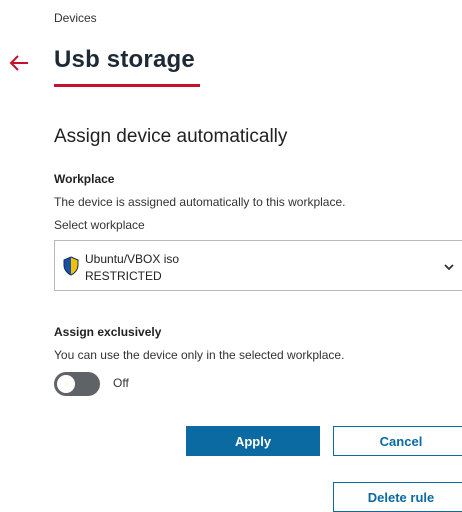 This screenshot has width=462, height=512. Describe the element at coordinates (121, 383) in the screenshot. I see `toggle-state-label: Off` at that location.